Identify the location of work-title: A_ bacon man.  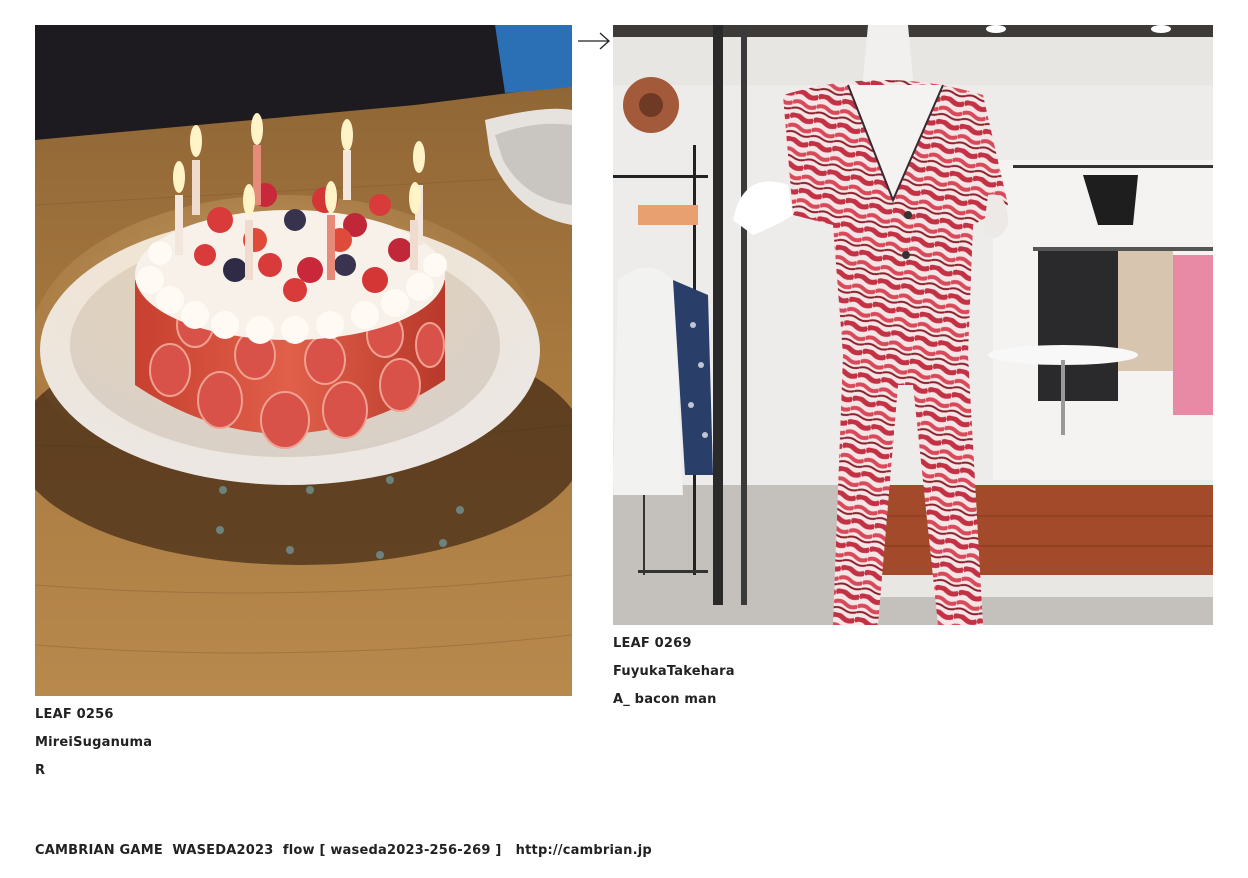
(665, 699).